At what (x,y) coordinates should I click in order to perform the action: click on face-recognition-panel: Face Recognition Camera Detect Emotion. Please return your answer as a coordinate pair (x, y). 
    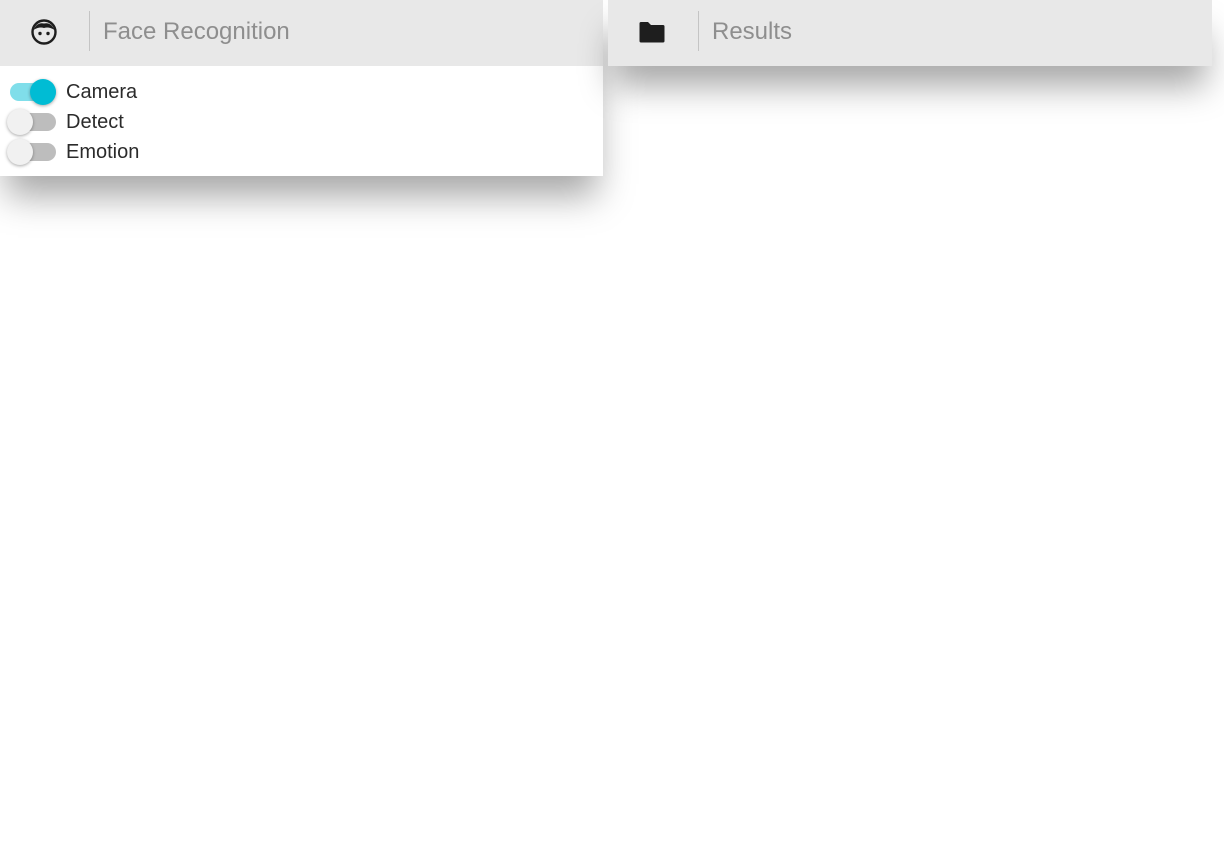
    Looking at the image, I should click on (301, 88).